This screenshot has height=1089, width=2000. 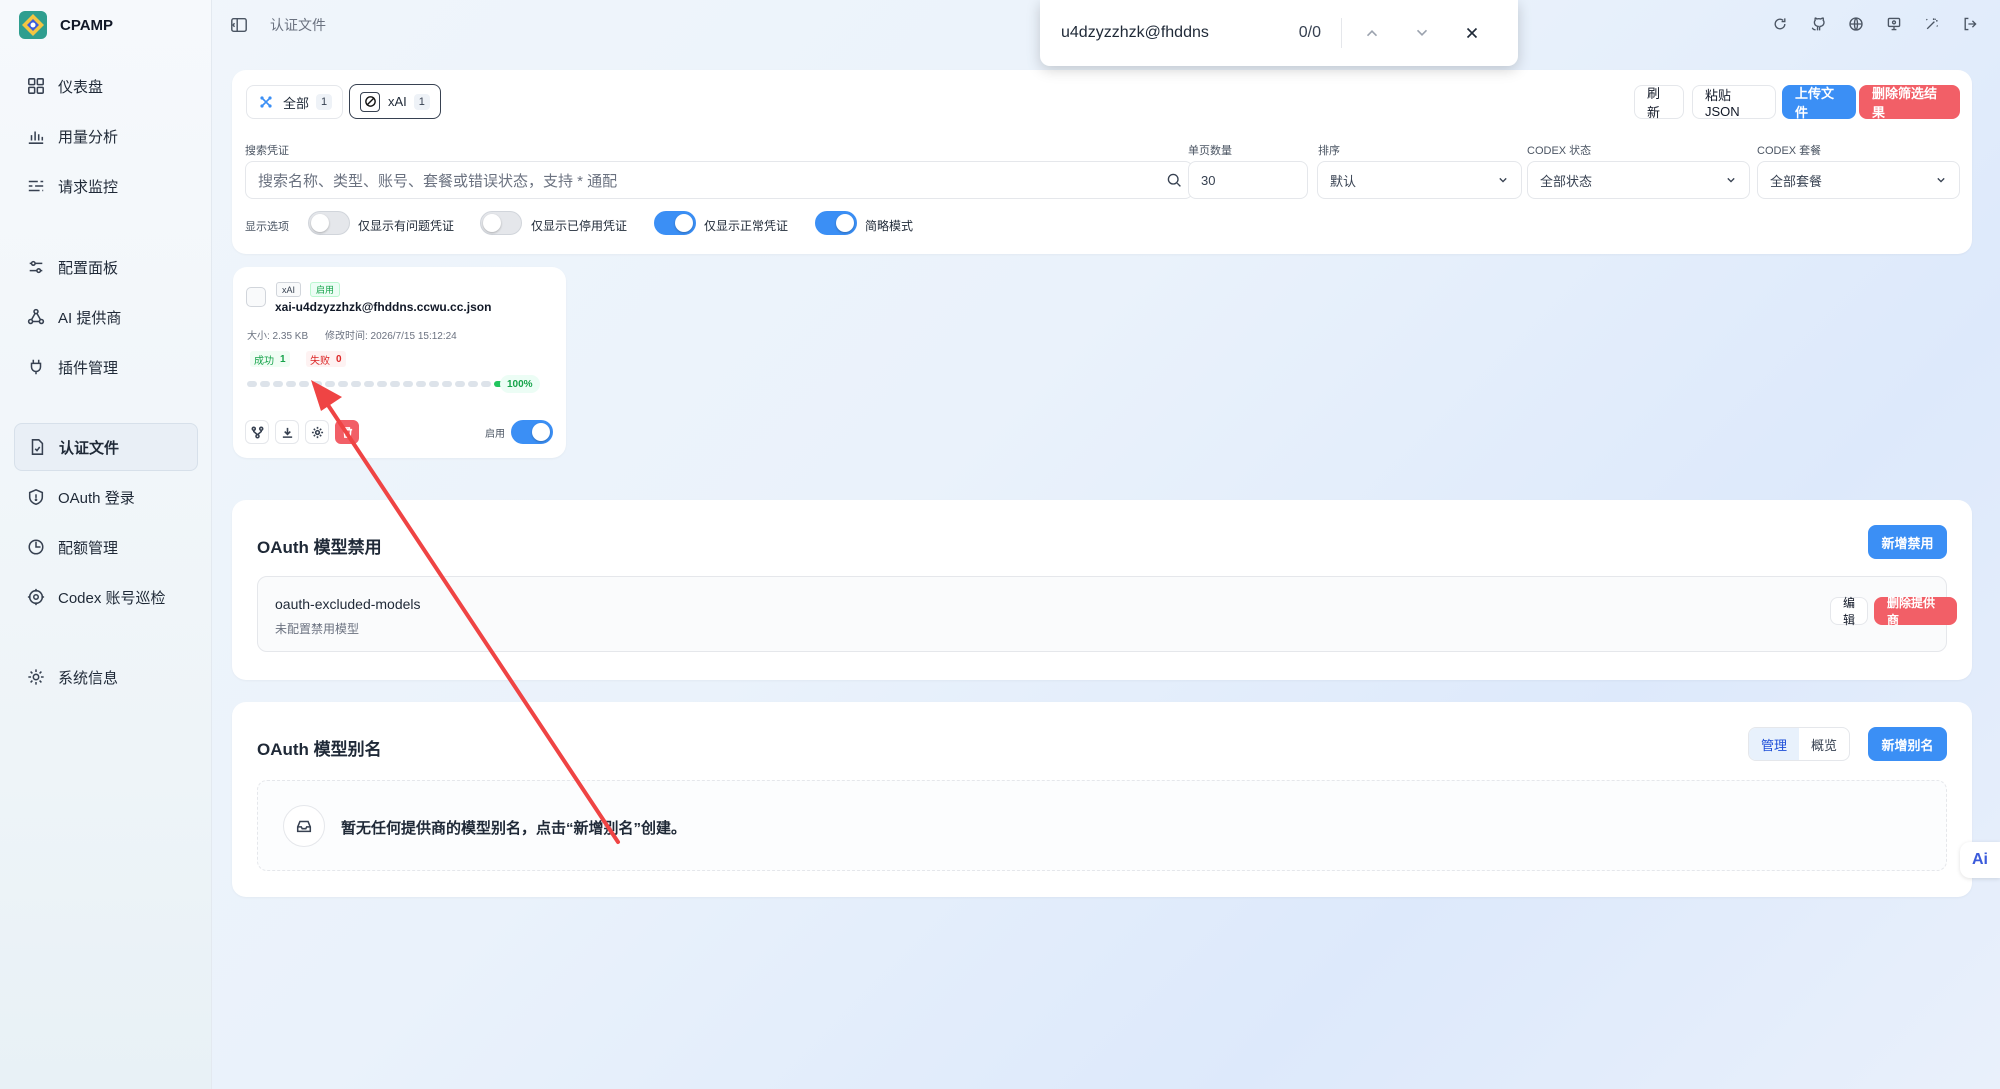 I want to click on sidebar-item-oauth-login: OAuth 登录, so click(x=106, y=497).